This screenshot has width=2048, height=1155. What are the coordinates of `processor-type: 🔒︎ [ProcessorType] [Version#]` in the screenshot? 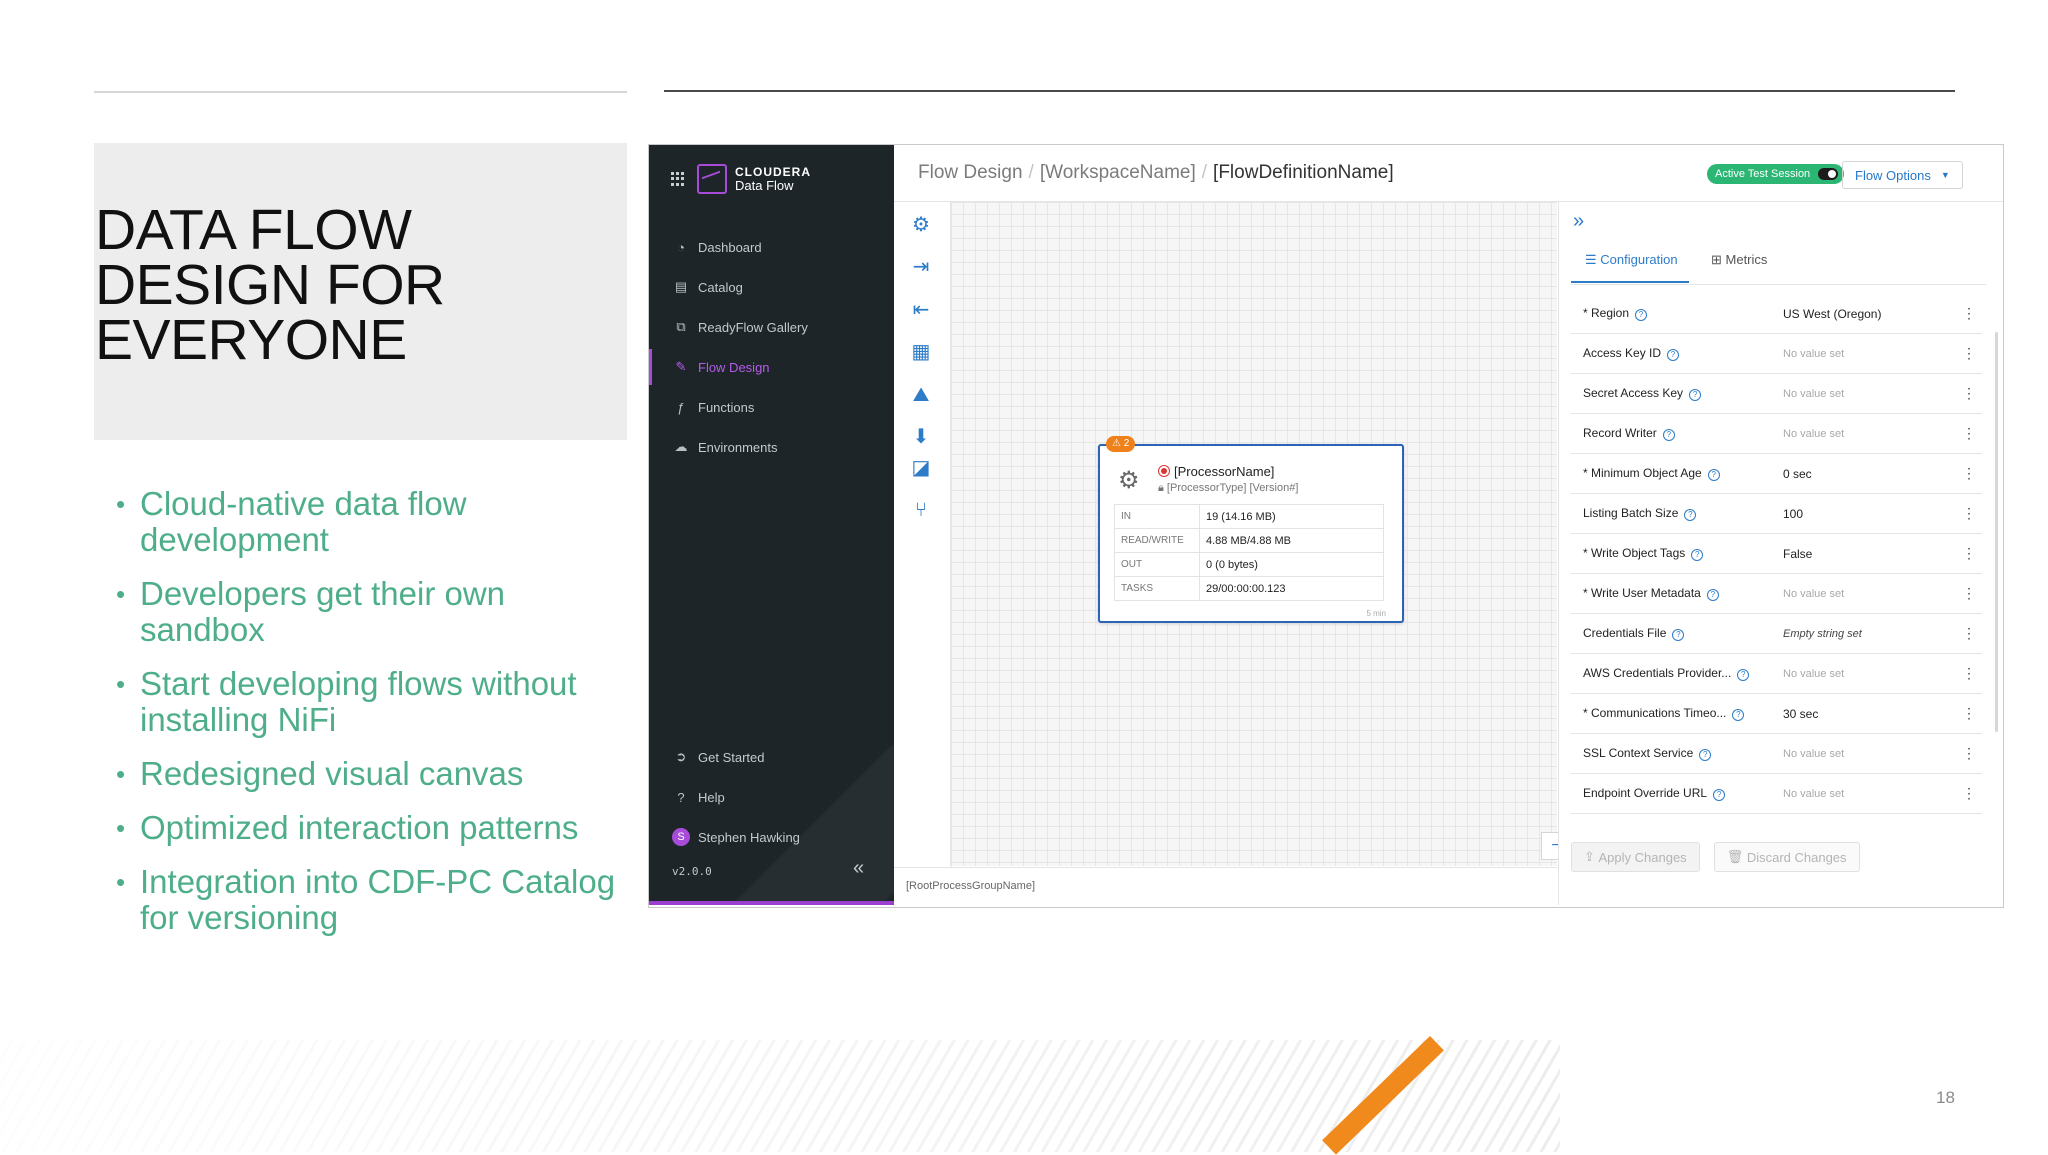 It's located at (1228, 488).